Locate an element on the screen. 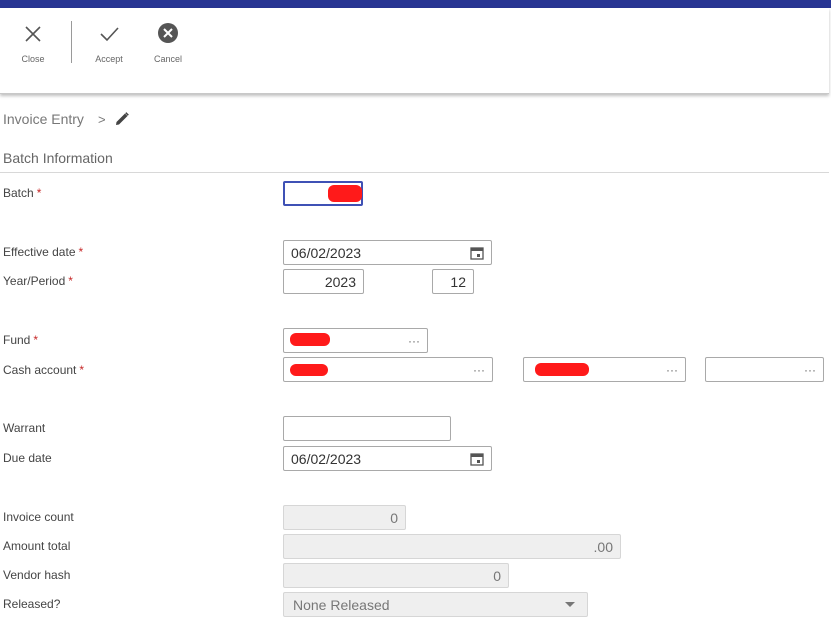 This screenshot has width=831, height=620. app-header-bar is located at coordinates (415, 4).